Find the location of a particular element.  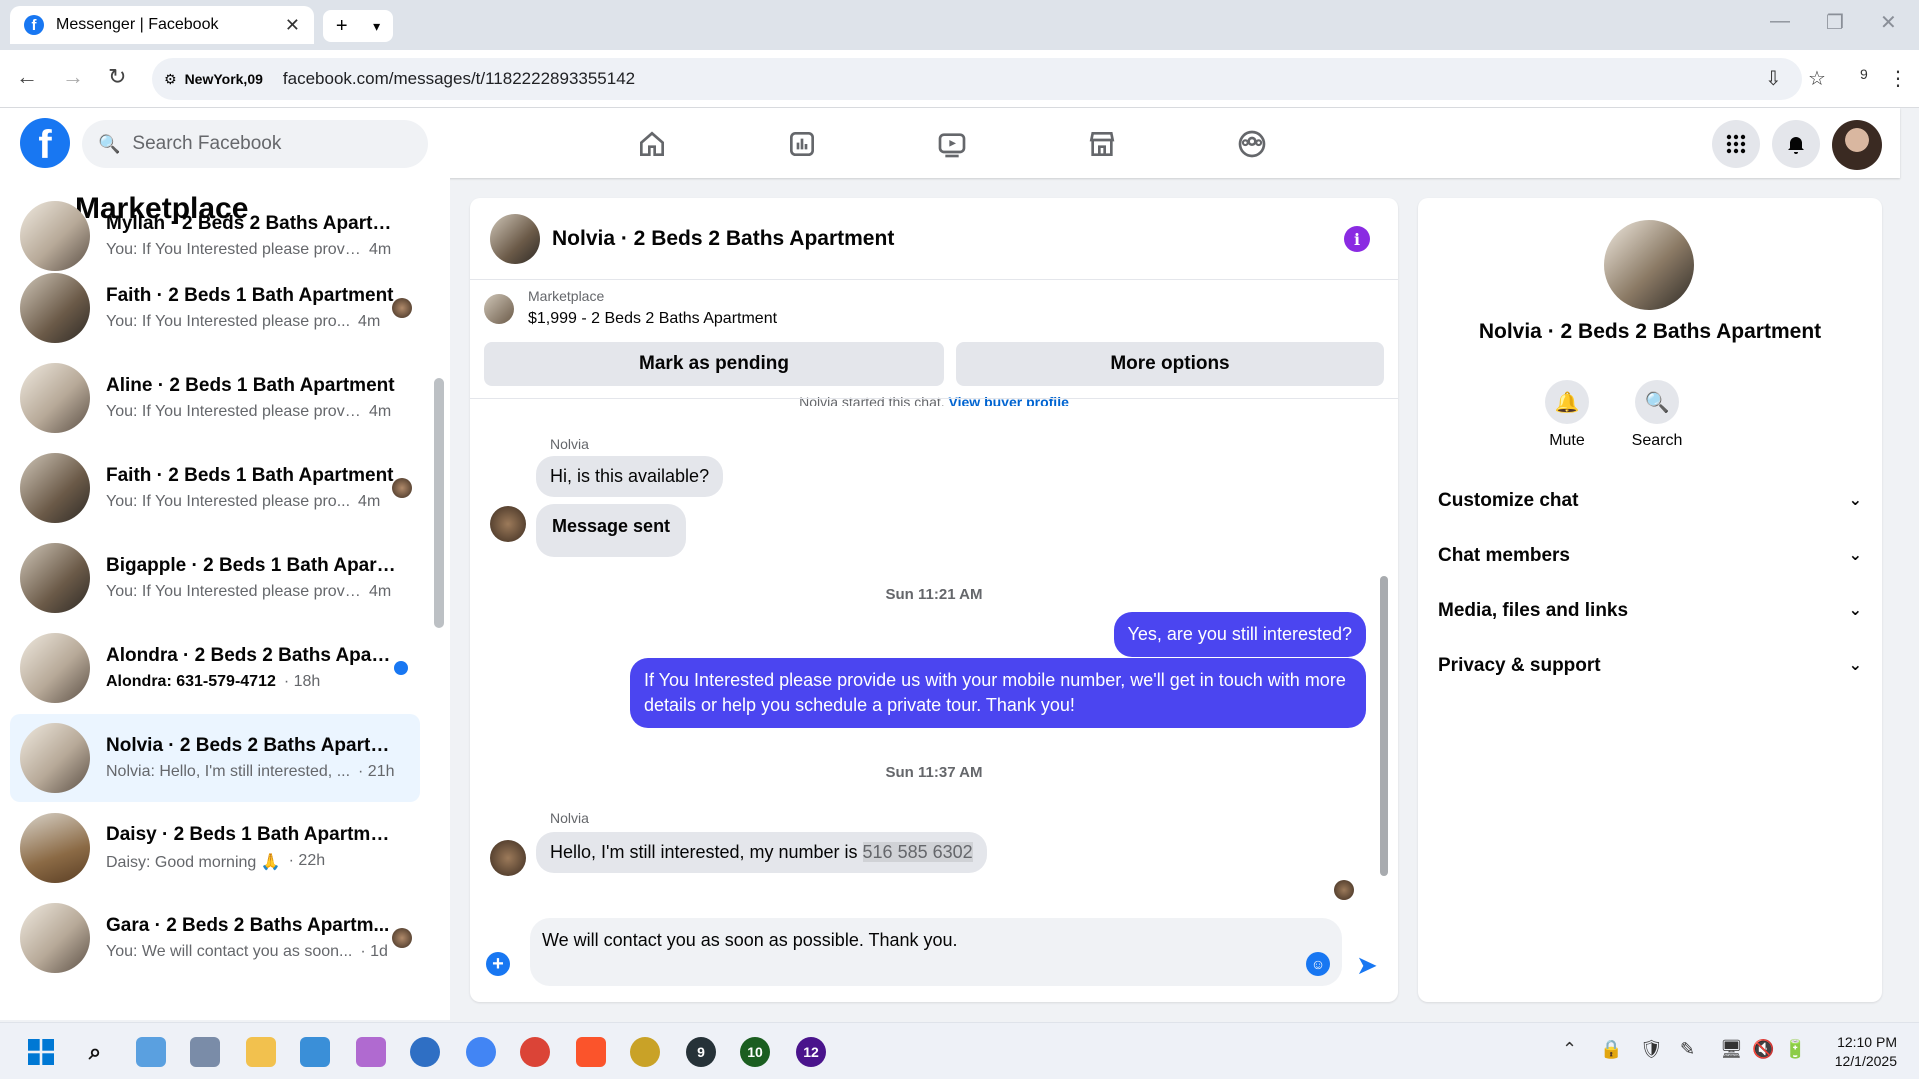

search-icon: ⌕ is located at coordinates (95, 1052).